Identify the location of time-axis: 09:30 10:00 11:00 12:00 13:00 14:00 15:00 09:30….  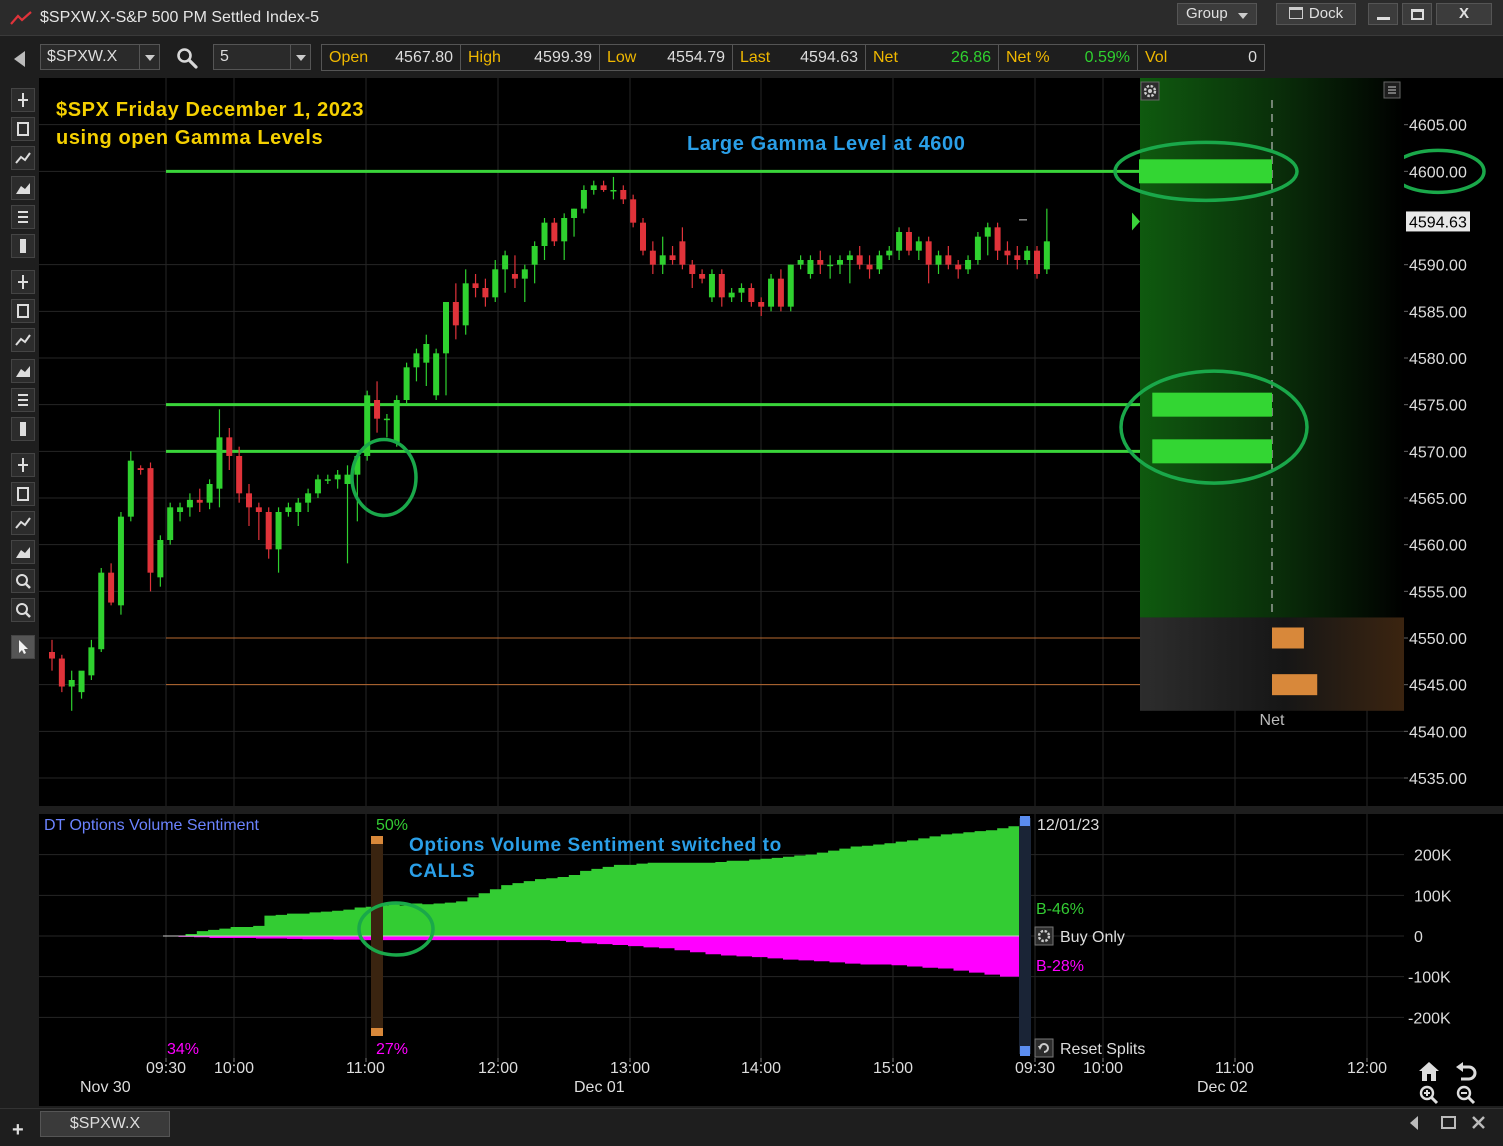
(721, 1082).